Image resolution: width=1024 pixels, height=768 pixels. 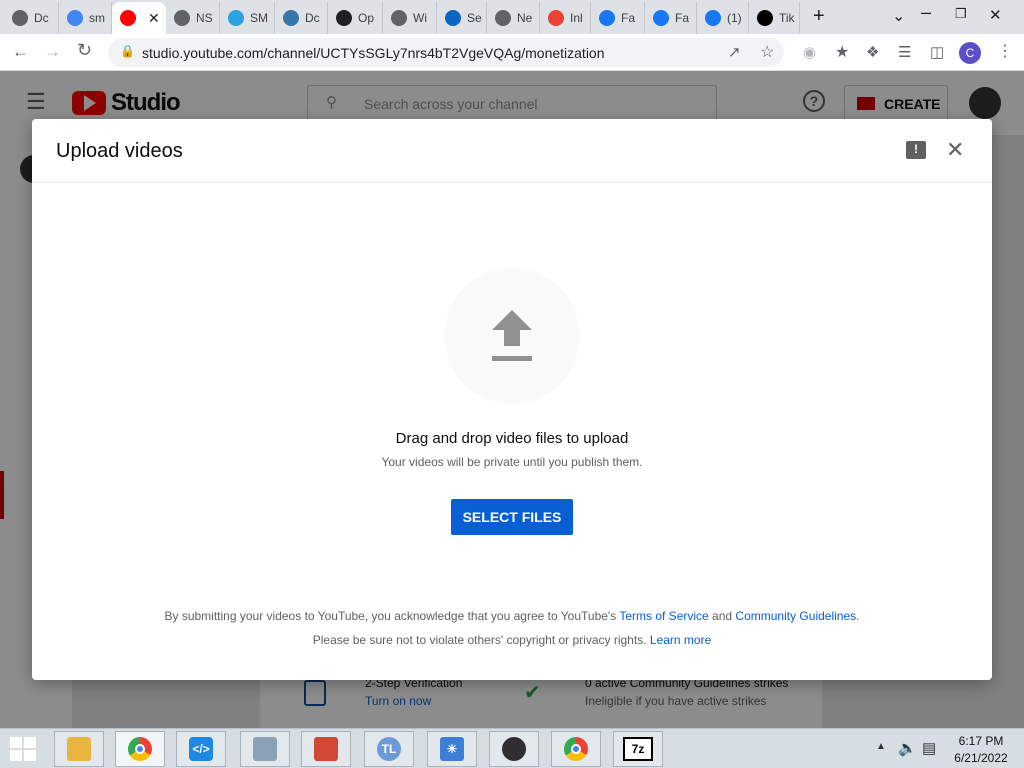 What do you see at coordinates (787, 18) in the screenshot?
I see `tab-title: Tik` at bounding box center [787, 18].